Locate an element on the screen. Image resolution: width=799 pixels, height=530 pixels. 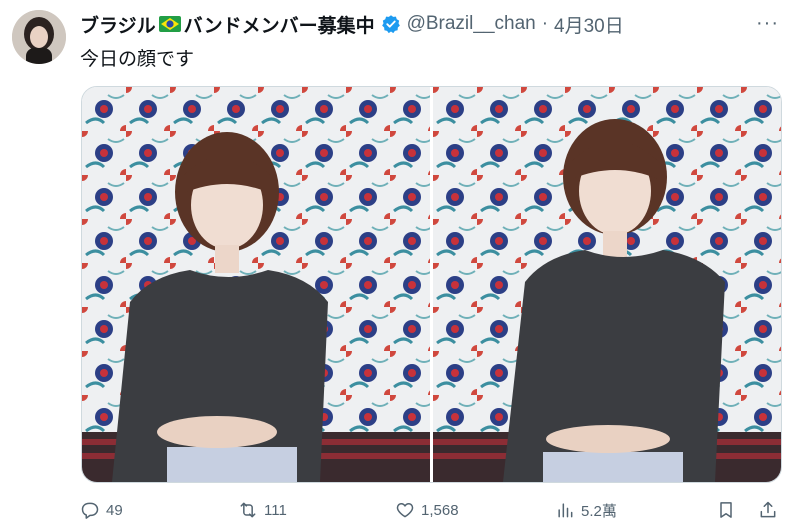
views-chart-icon is located at coordinates (565, 510).